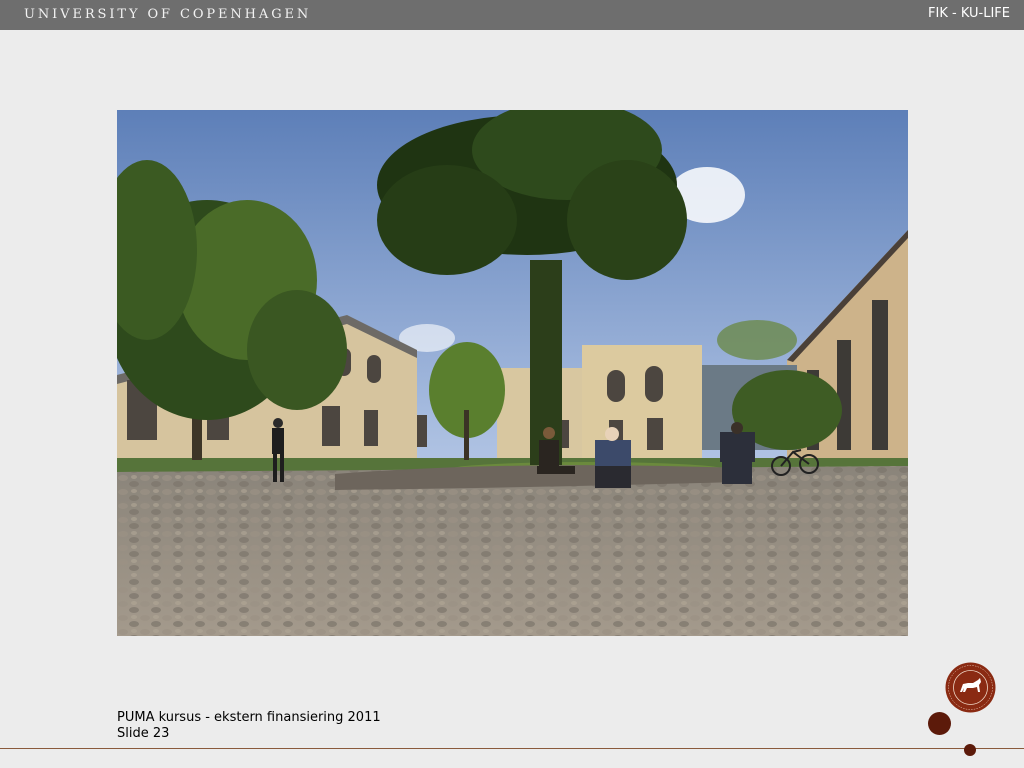  Describe the element at coordinates (168, 14) in the screenshot. I see `university-name: UNIVERSITY OF COPENHAGEN` at that location.